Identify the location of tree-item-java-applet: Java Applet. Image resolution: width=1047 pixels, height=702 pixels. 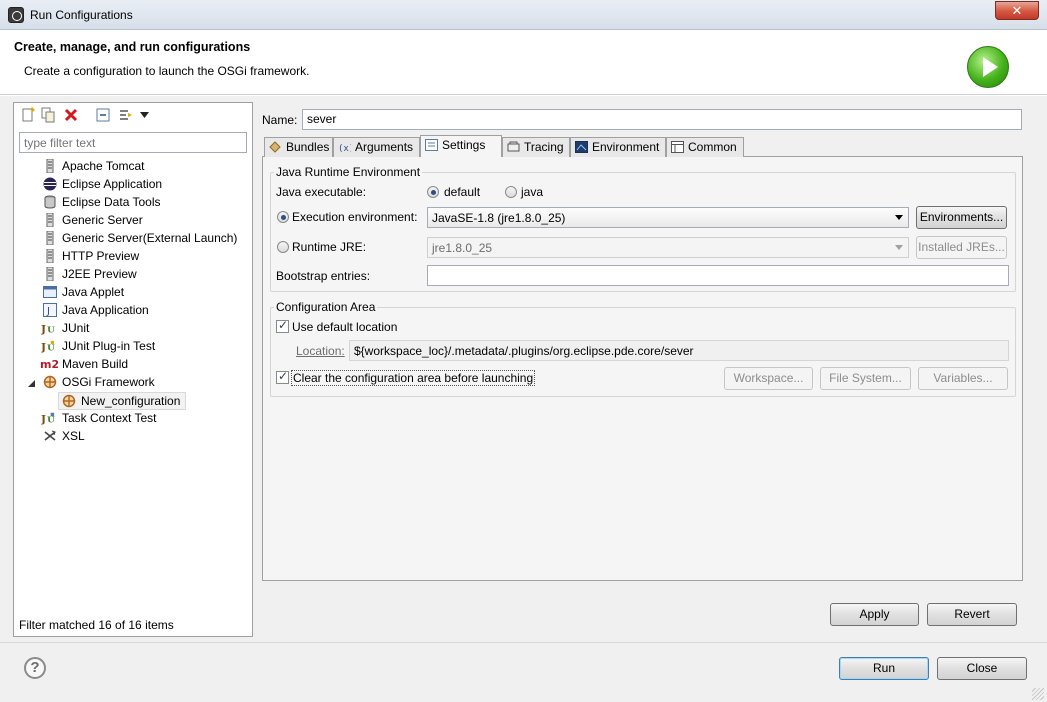
(120, 293).